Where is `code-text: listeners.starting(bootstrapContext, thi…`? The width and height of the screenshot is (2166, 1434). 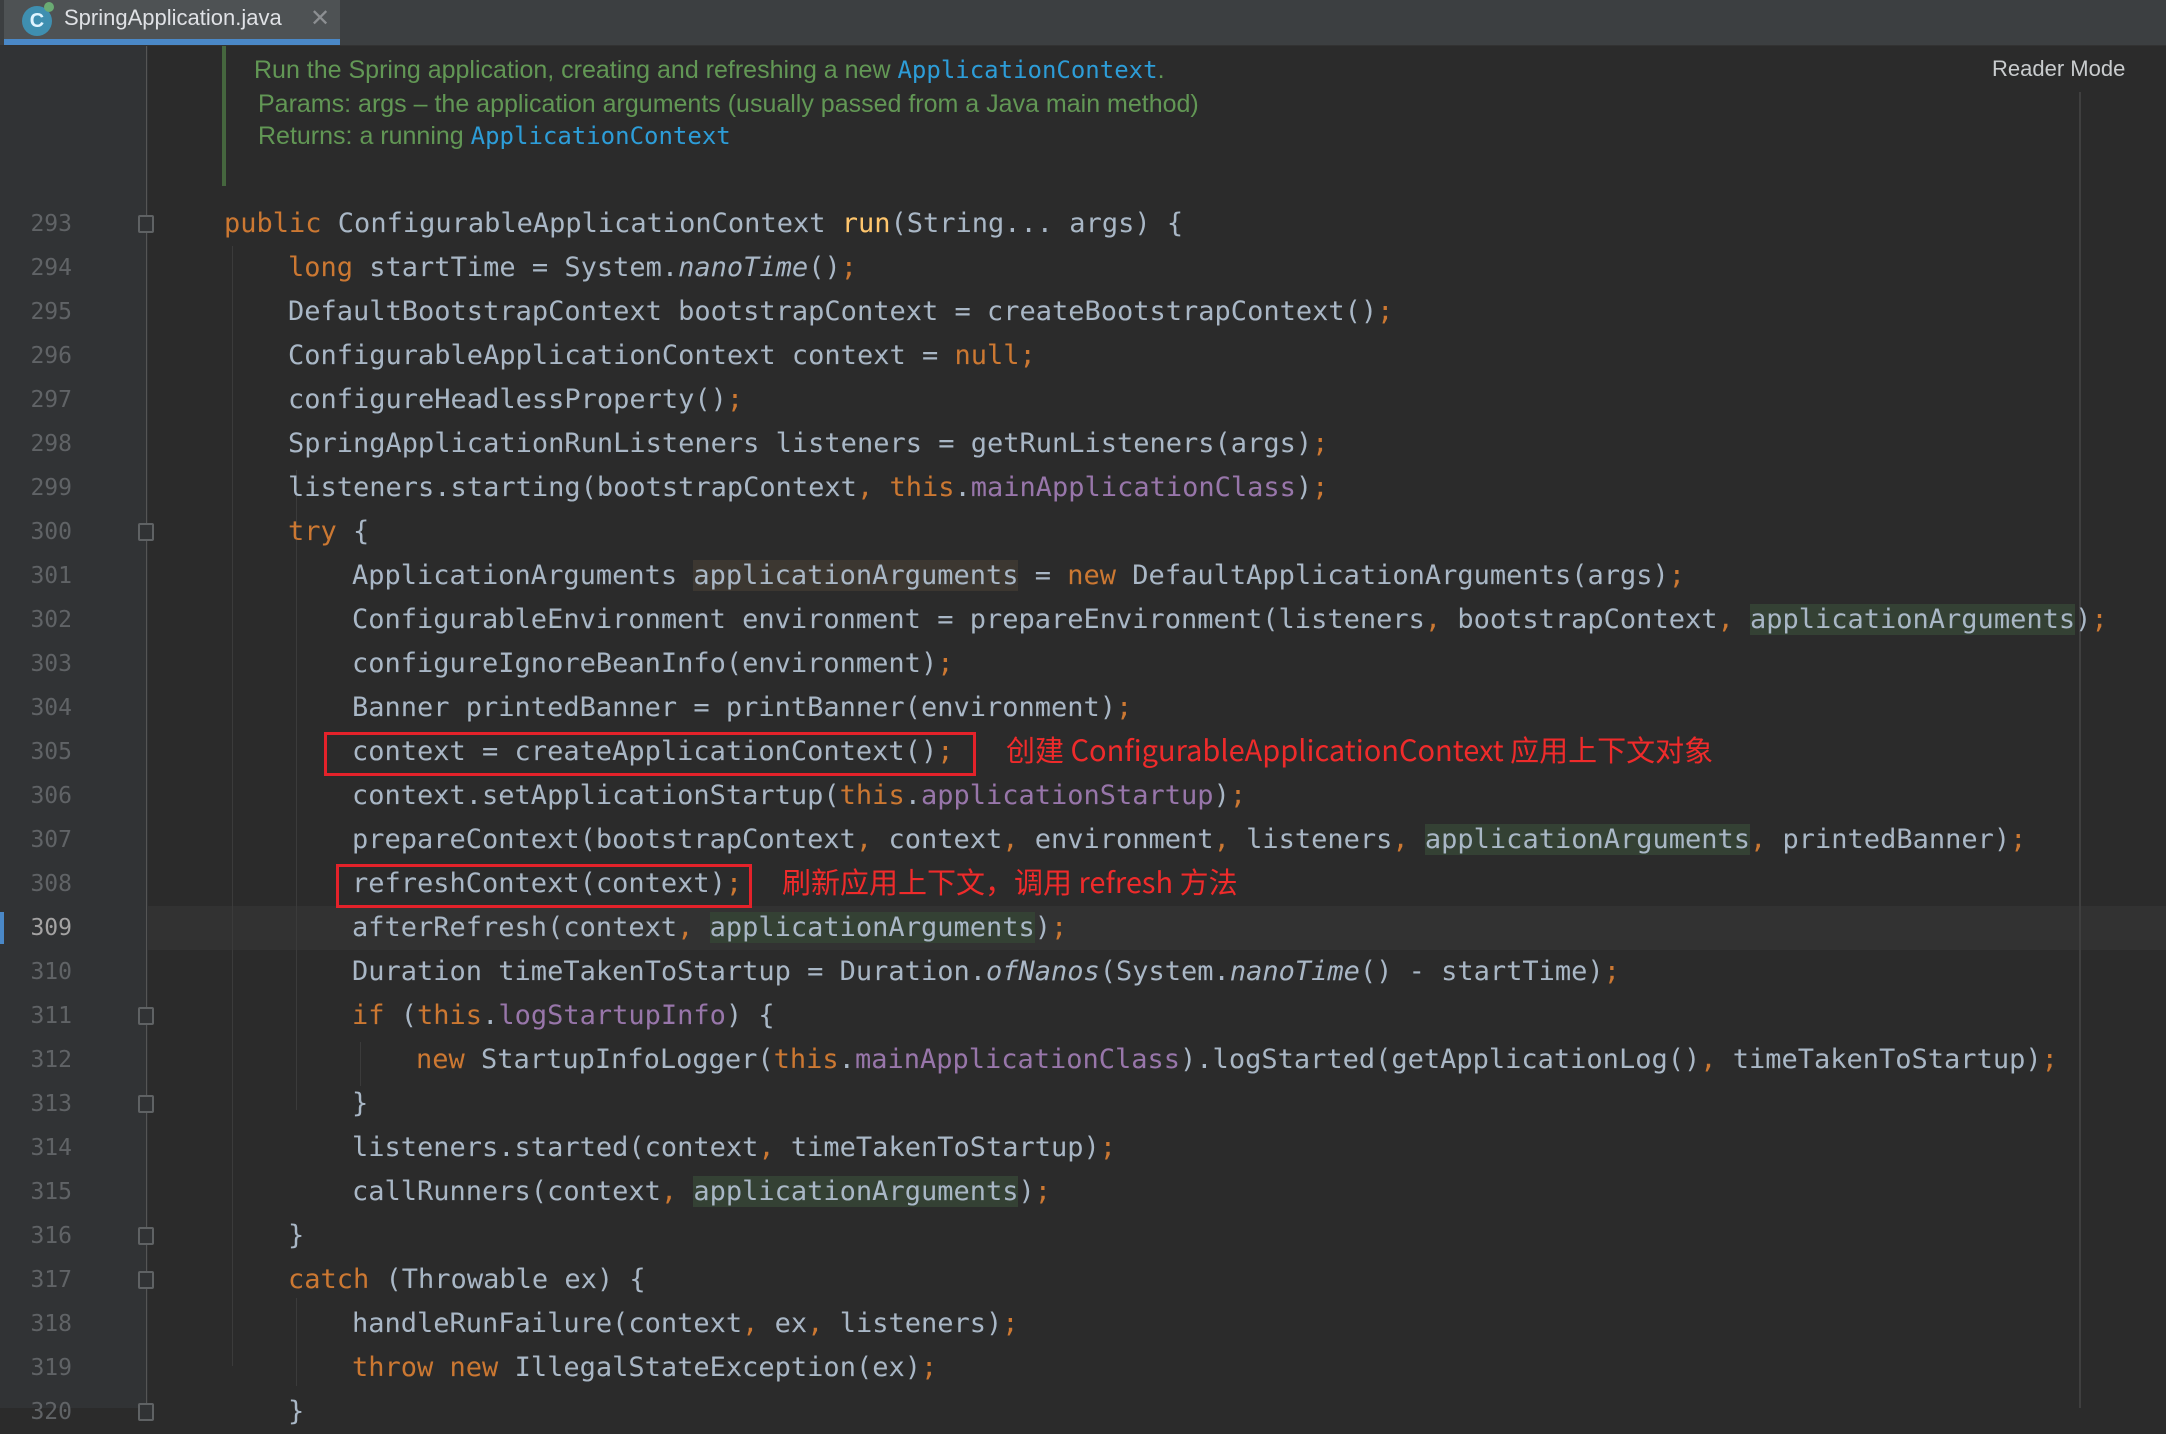 code-text: listeners.starting(bootstrapContext, thi… is located at coordinates (808, 488).